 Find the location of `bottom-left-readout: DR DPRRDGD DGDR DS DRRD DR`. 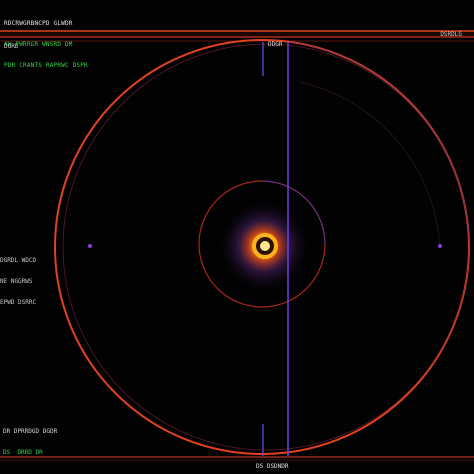

bottom-left-readout: DR DPRRDGD DGDR DS DRRD DR is located at coordinates (30, 442).